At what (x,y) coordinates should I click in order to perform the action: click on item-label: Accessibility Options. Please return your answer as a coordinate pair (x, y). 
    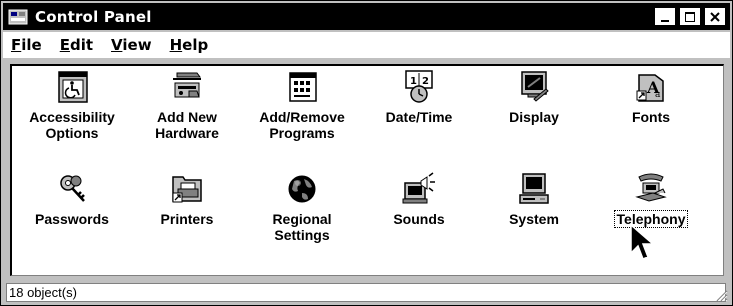
    Looking at the image, I should click on (72, 125).